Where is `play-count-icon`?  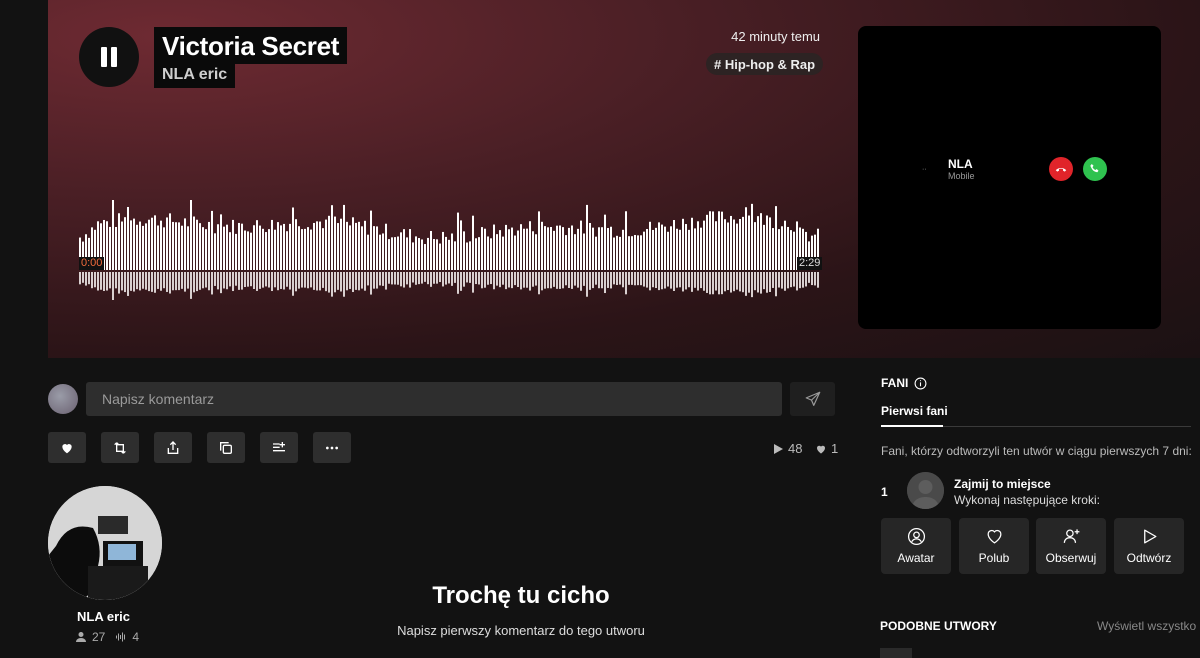 play-count-icon is located at coordinates (778, 448).